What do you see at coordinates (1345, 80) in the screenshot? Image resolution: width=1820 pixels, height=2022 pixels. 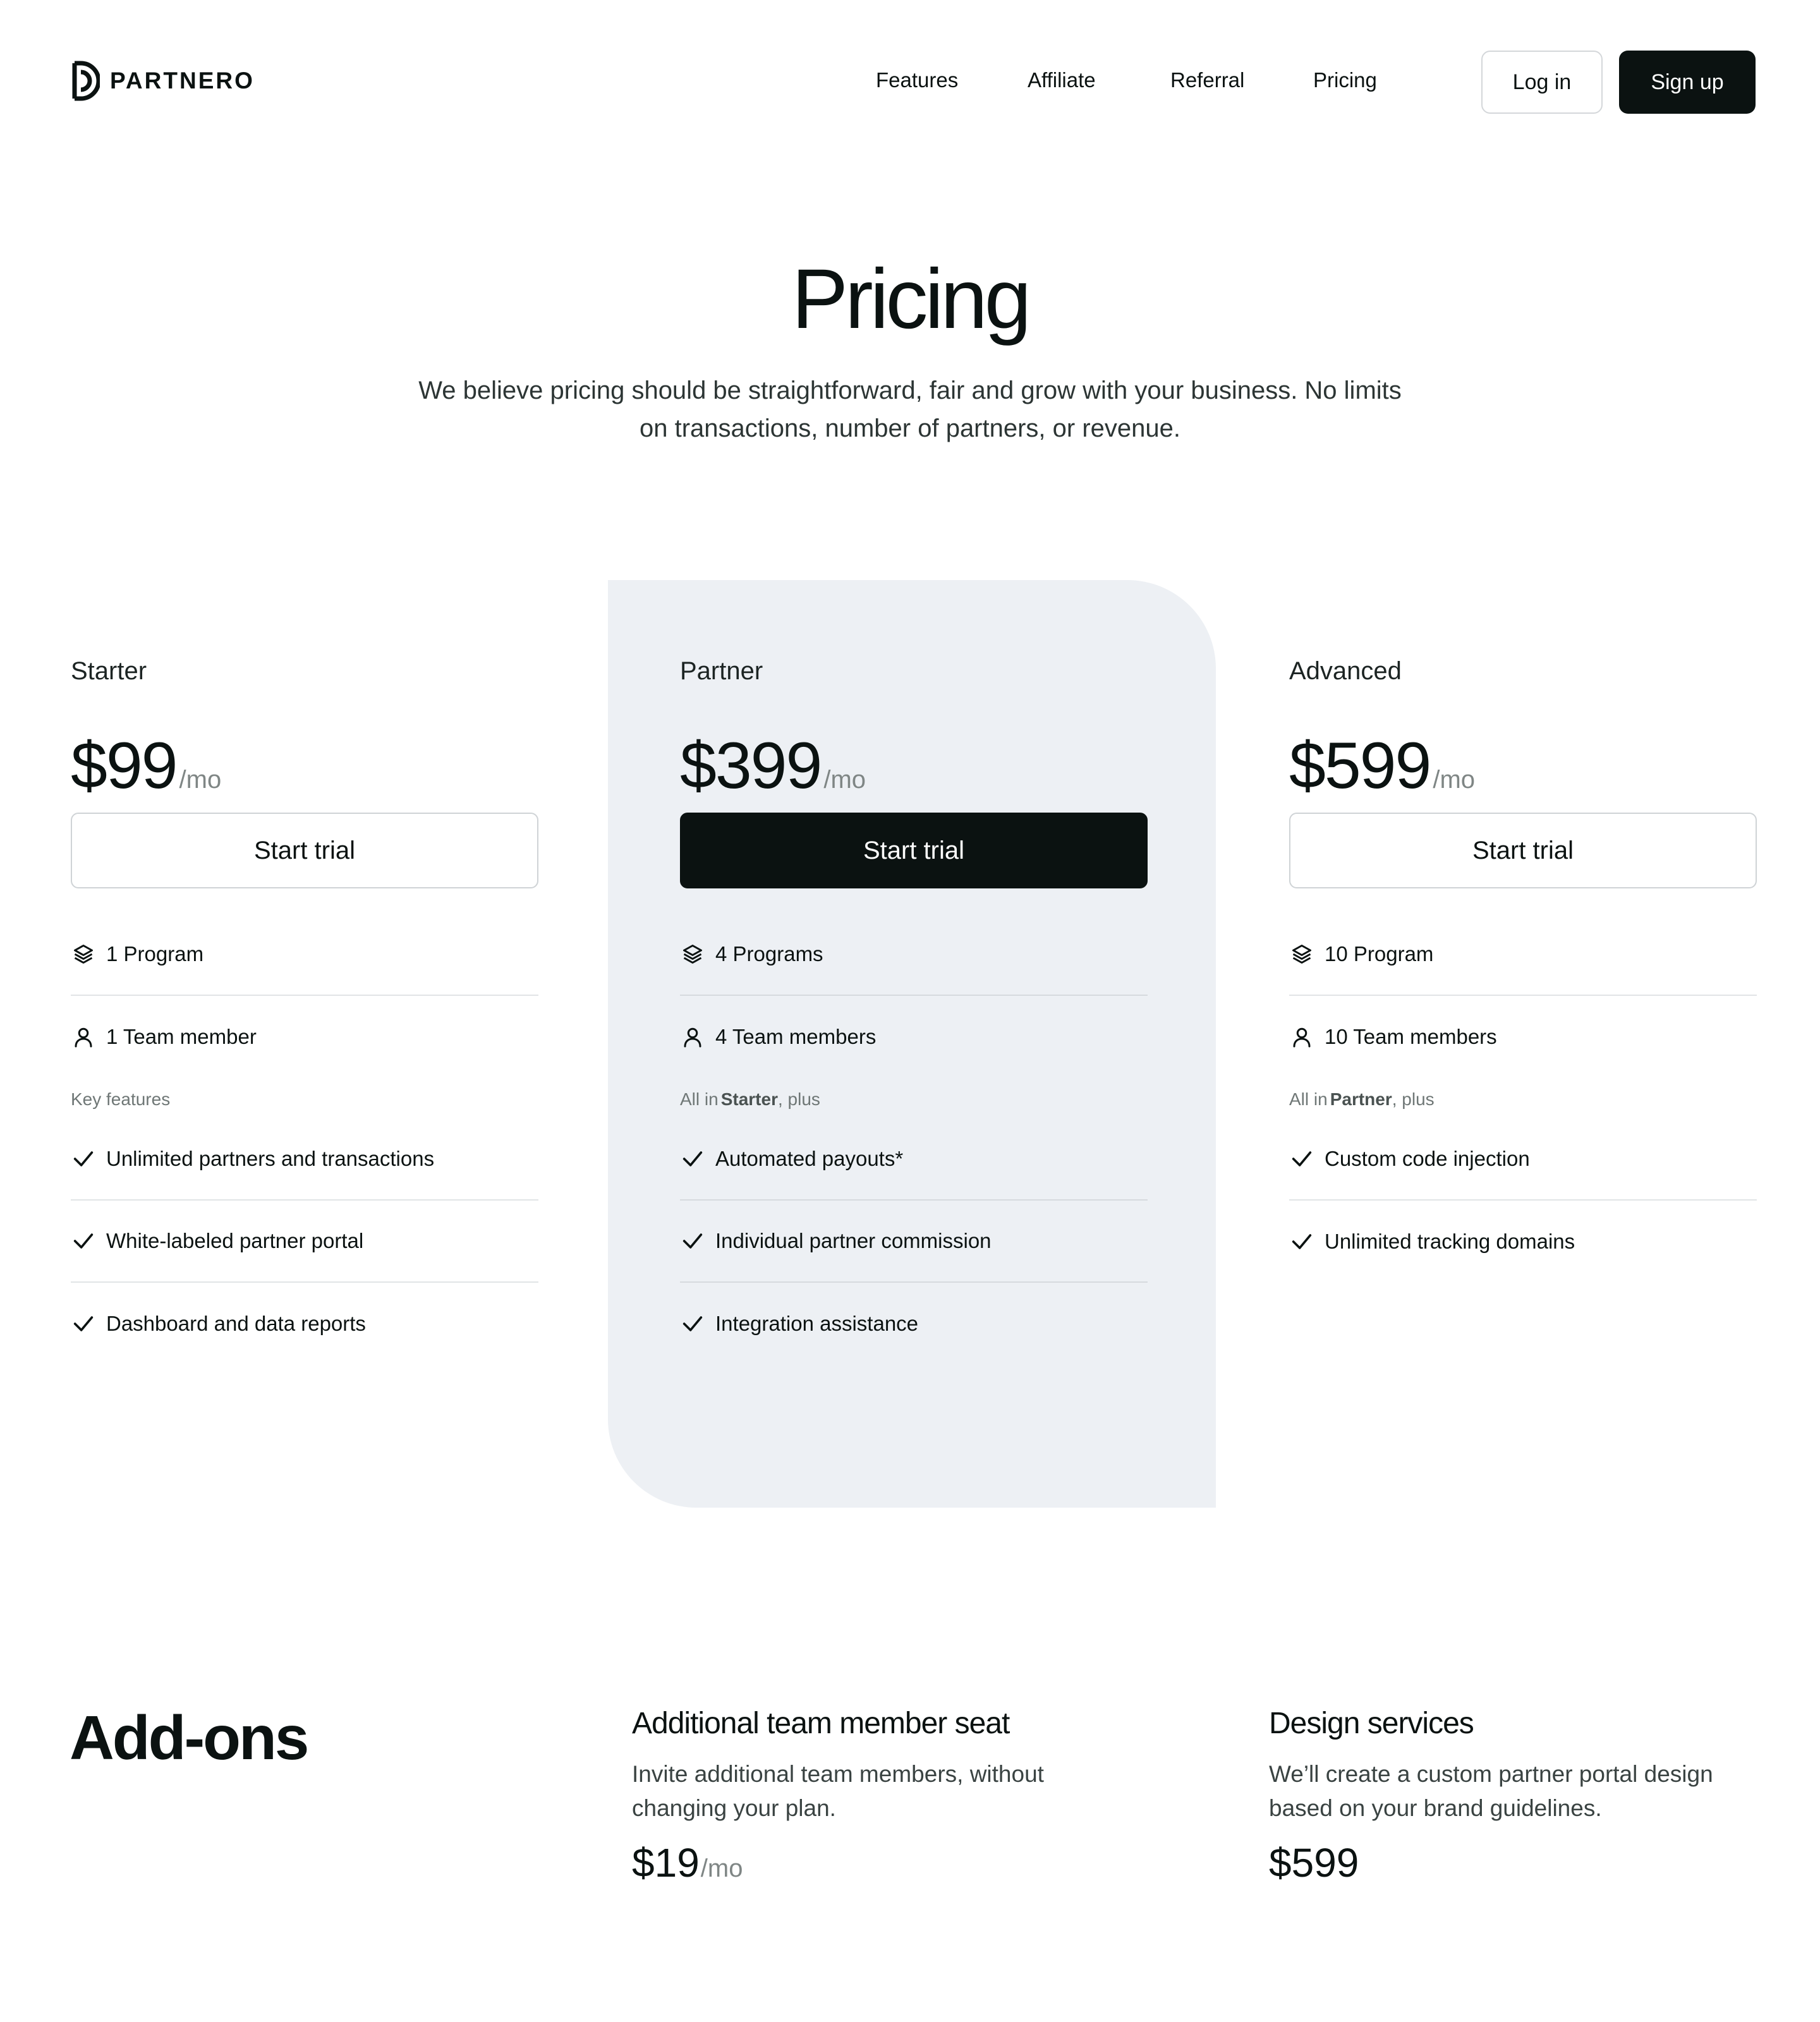 I see `nav-pricing: Pricing` at bounding box center [1345, 80].